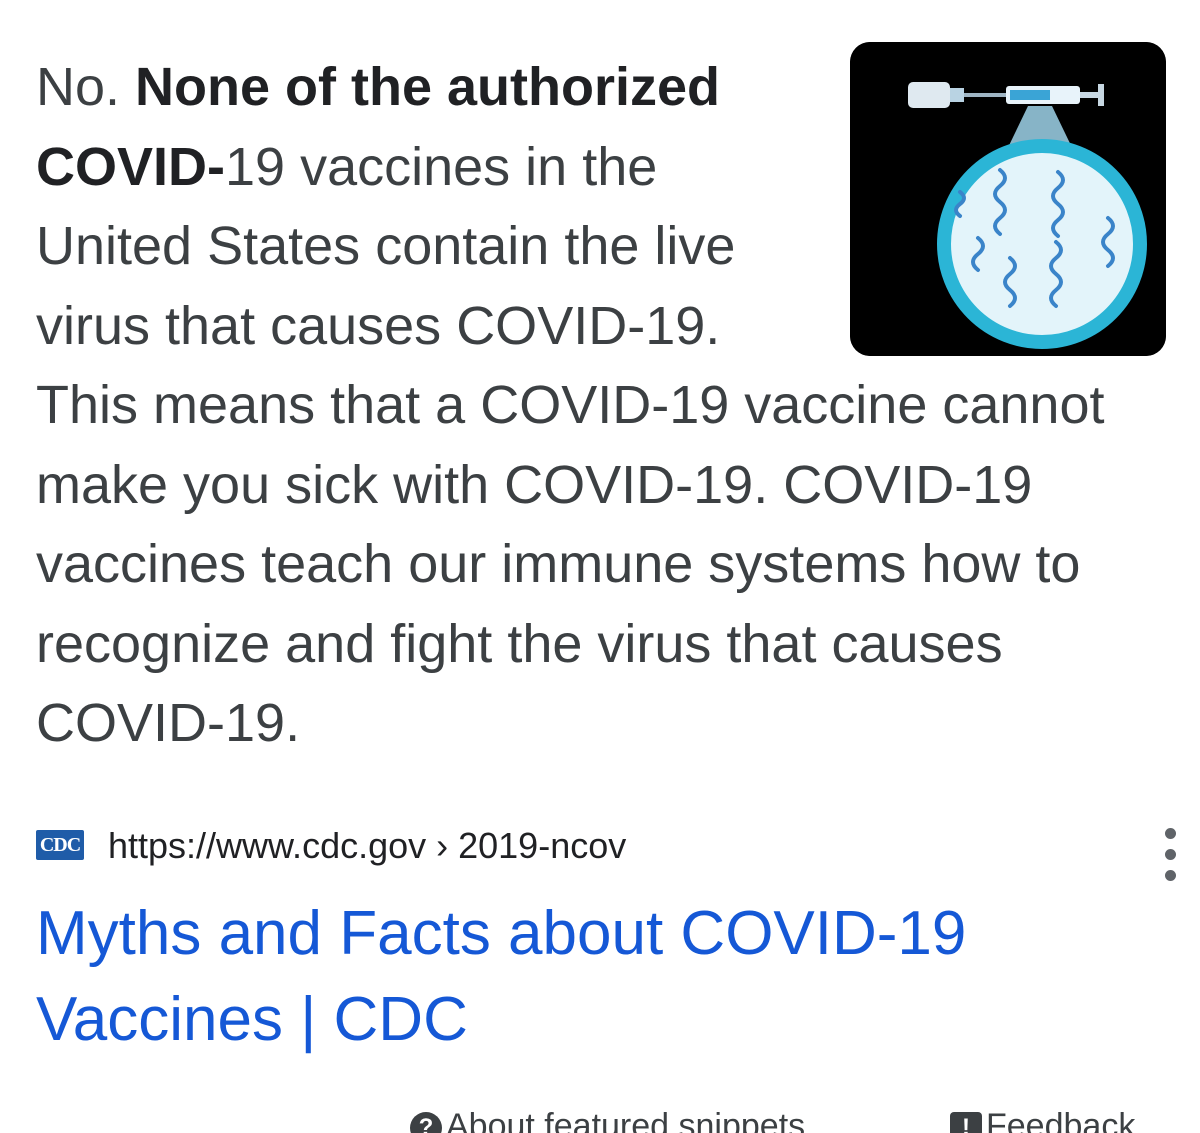 This screenshot has height=1133, width=1200. Describe the element at coordinates (426, 1122) in the screenshot. I see `help-icon: ?` at that location.